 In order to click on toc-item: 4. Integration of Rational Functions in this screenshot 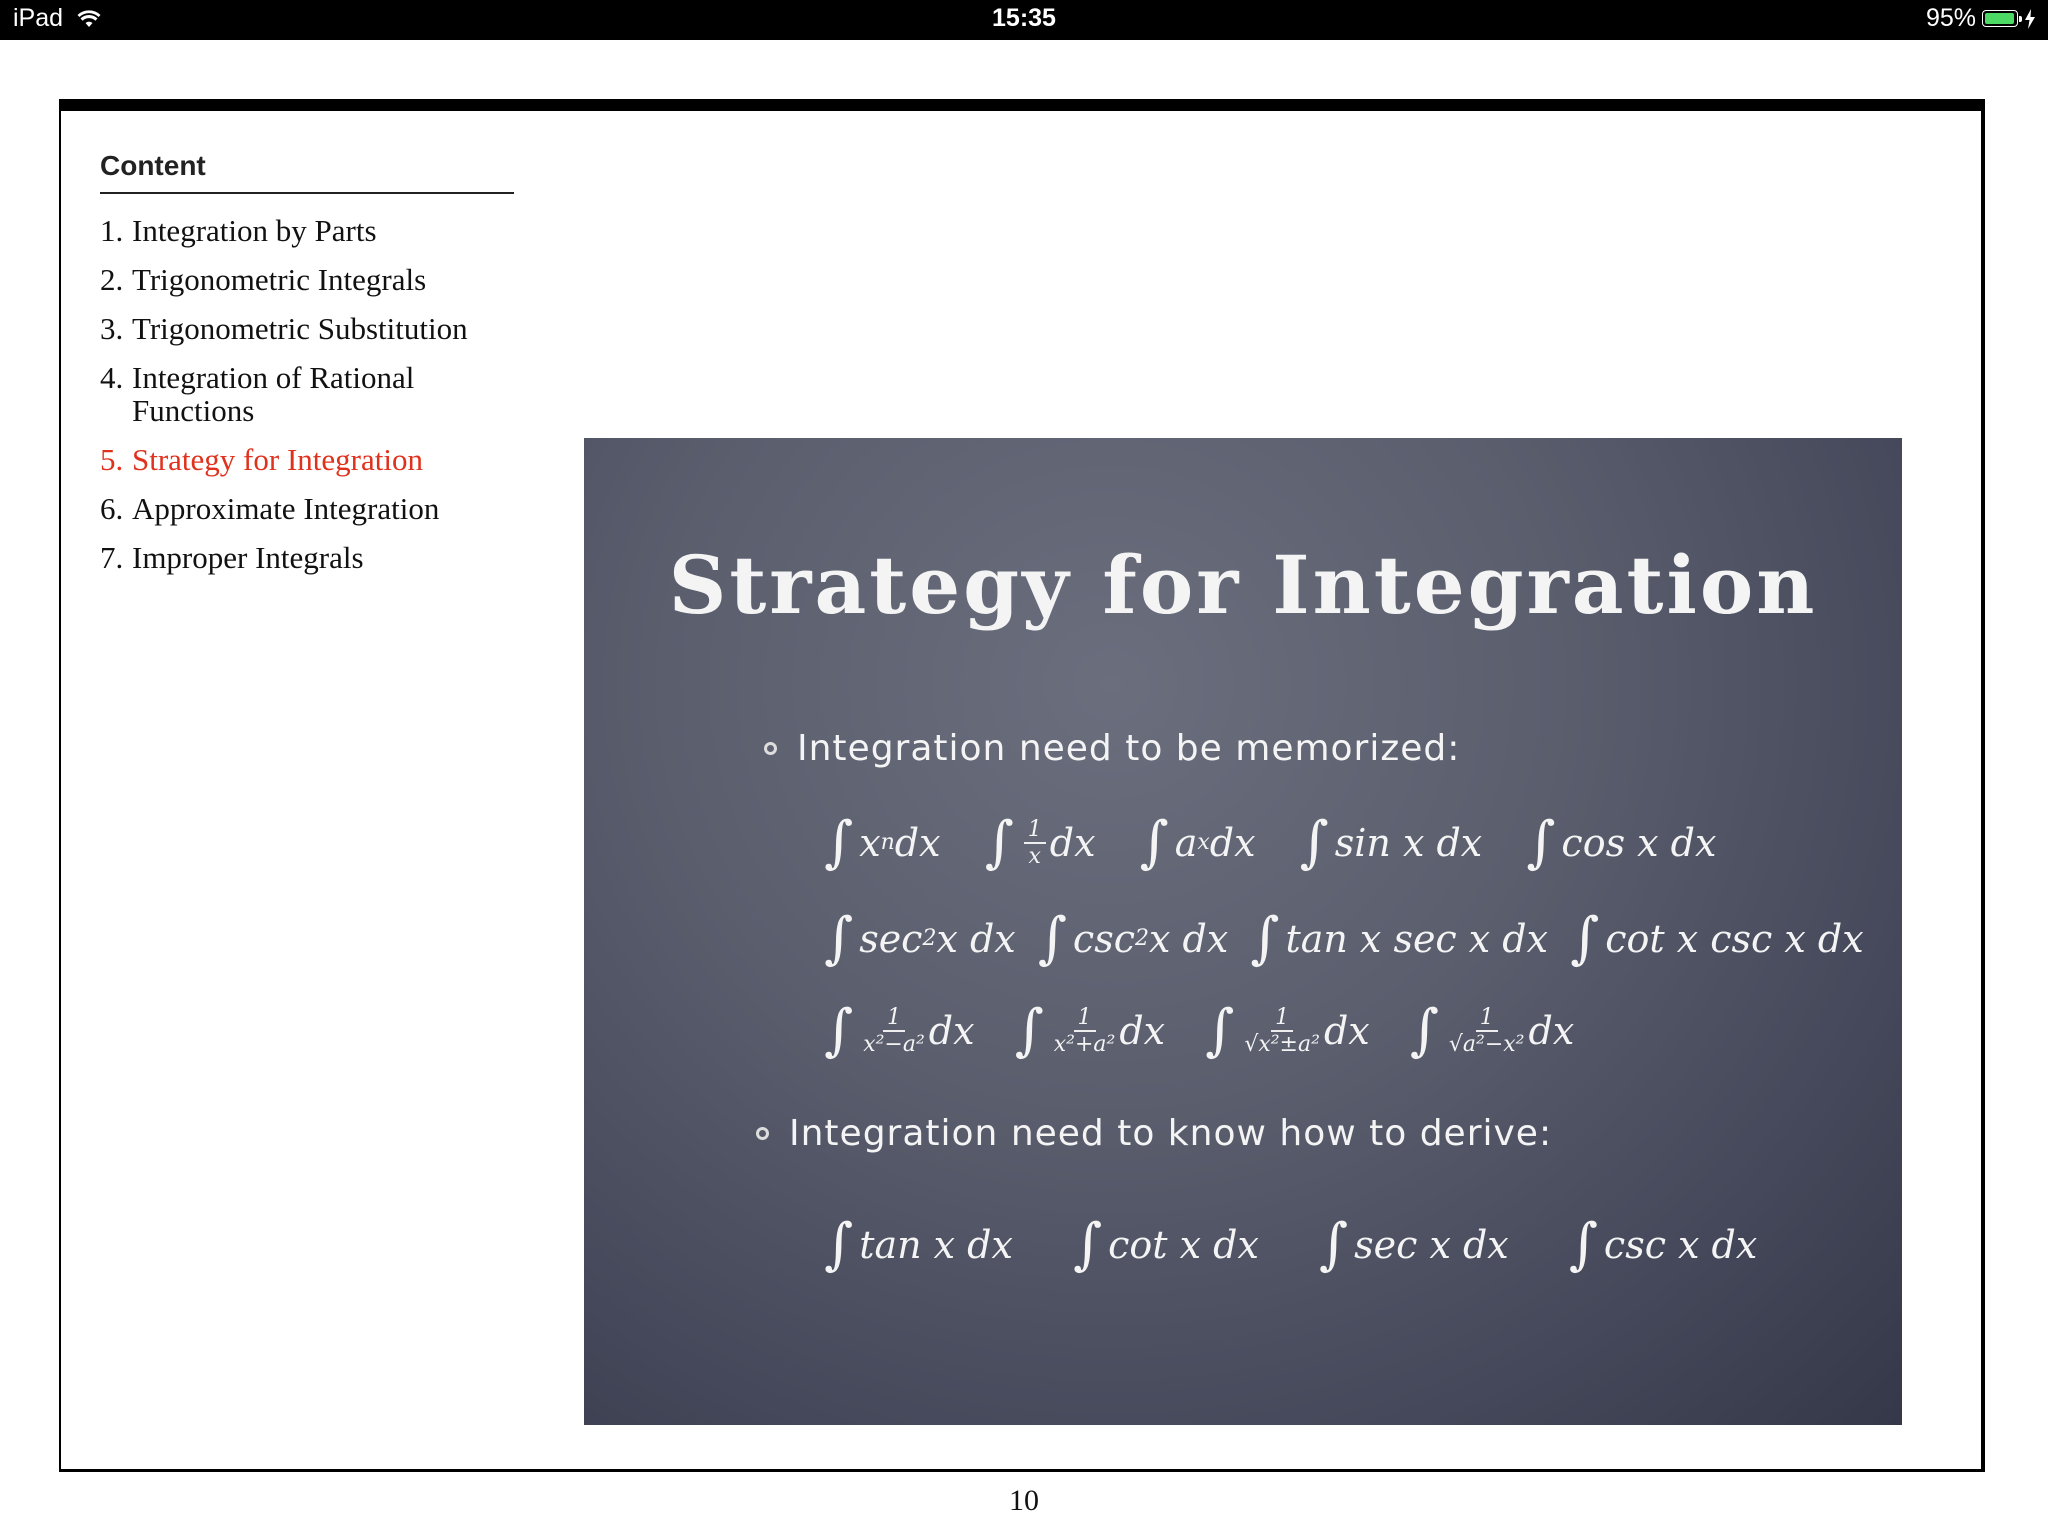, I will do `click(307, 394)`.